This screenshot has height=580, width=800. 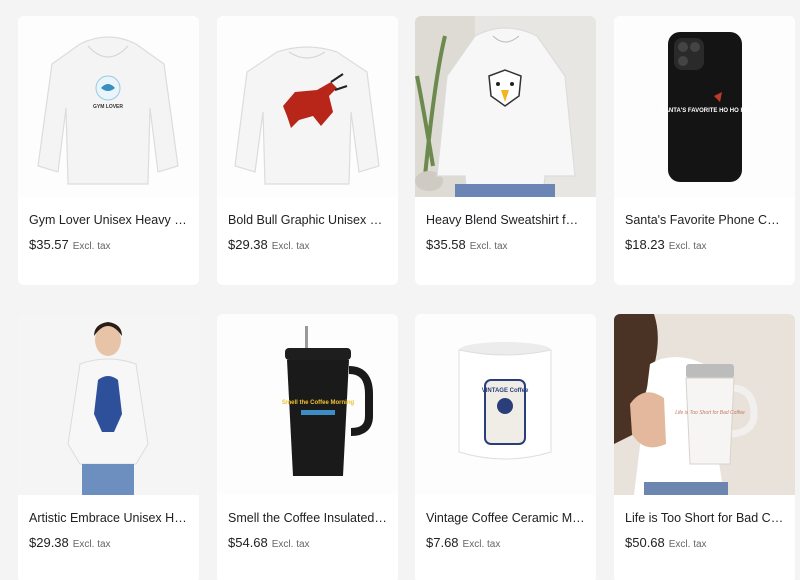 What do you see at coordinates (505, 404) in the screenshot?
I see `ceramic-mug-icon: VINTAGE Coffee` at bounding box center [505, 404].